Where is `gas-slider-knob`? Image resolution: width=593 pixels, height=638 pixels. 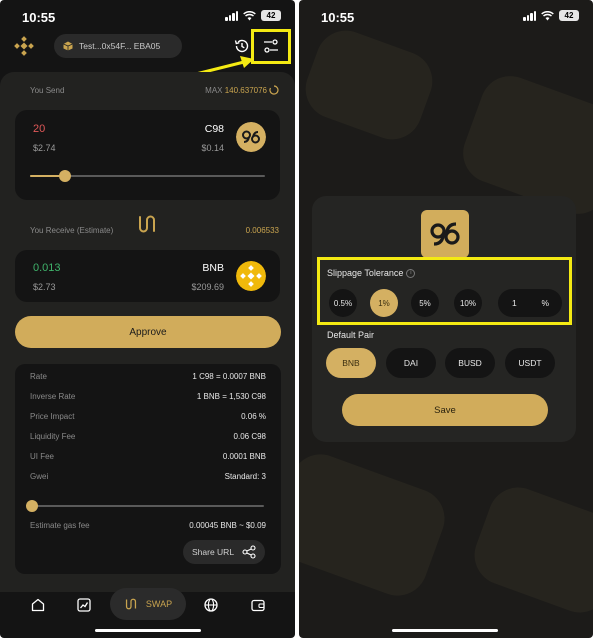
gas-slider-knob is located at coordinates (32, 506).